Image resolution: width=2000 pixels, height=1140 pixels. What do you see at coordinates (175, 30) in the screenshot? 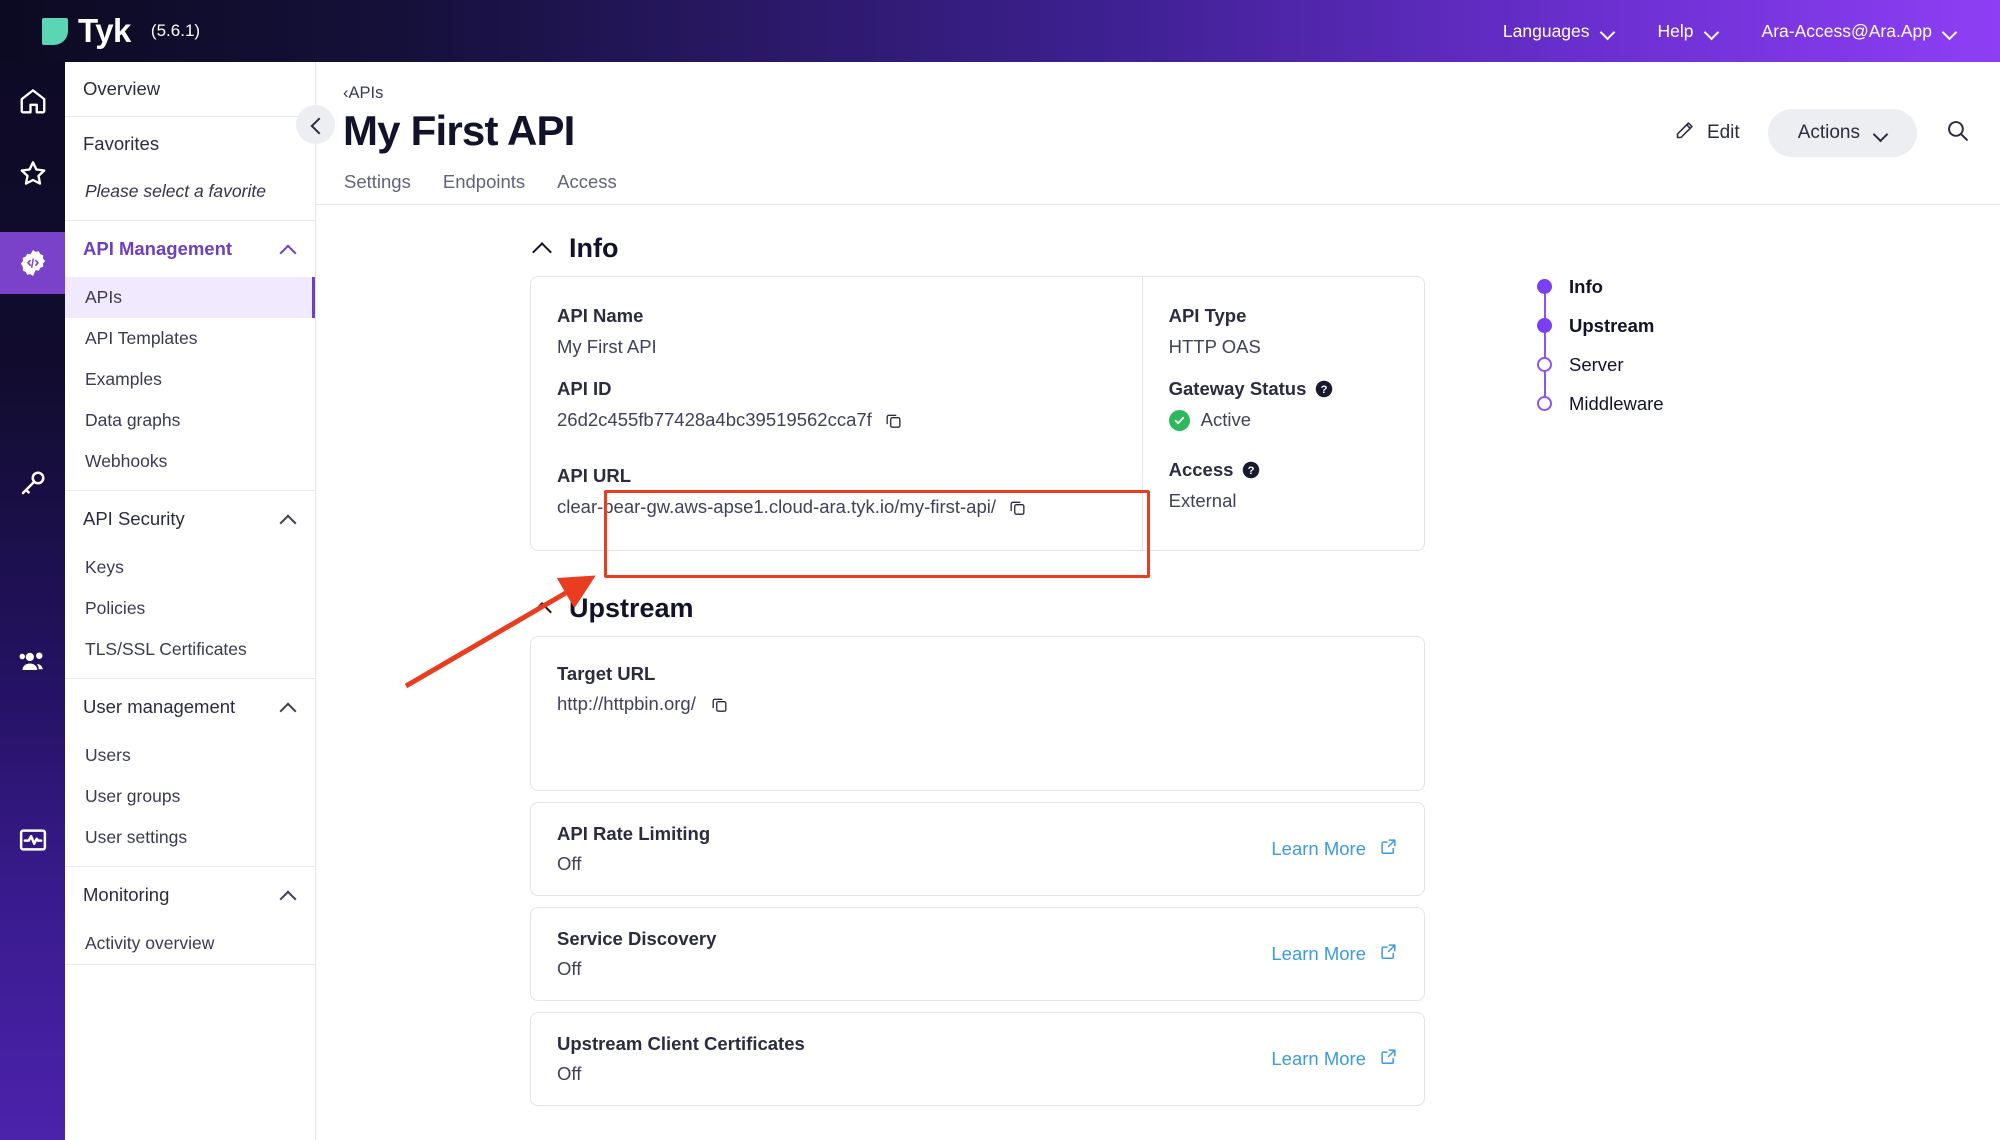
I see `version-label: (5.6.1)` at bounding box center [175, 30].